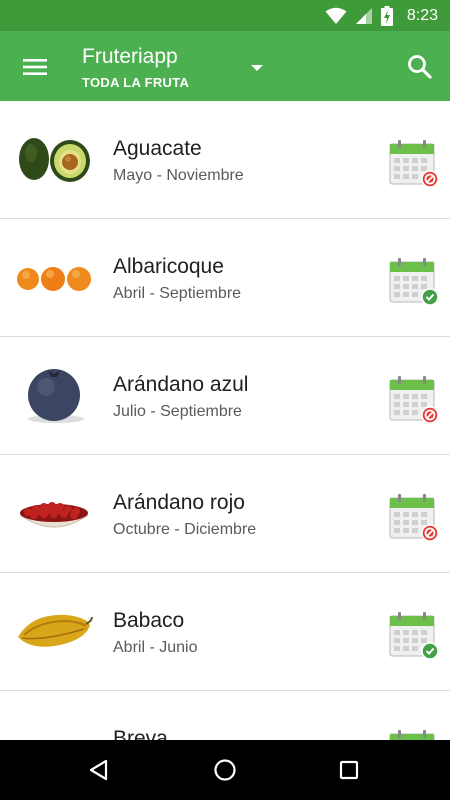 The width and height of the screenshot is (450, 800). I want to click on battery-charging-icon, so click(386, 16).